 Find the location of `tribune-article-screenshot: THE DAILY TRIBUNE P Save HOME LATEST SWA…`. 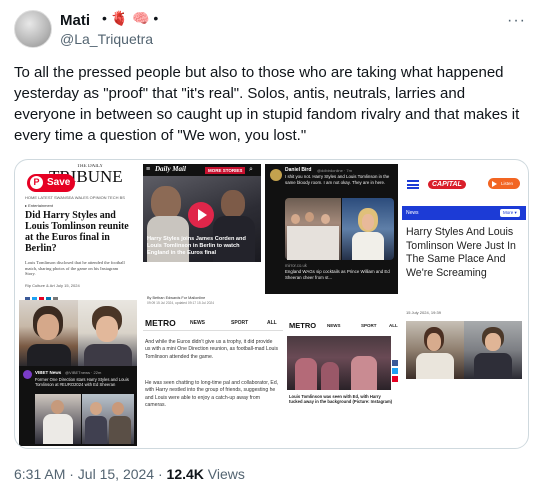

tribune-article-screenshot: THE DAILY TRIBUNE P Save HOME LATEST SWA… is located at coordinates (78, 305).